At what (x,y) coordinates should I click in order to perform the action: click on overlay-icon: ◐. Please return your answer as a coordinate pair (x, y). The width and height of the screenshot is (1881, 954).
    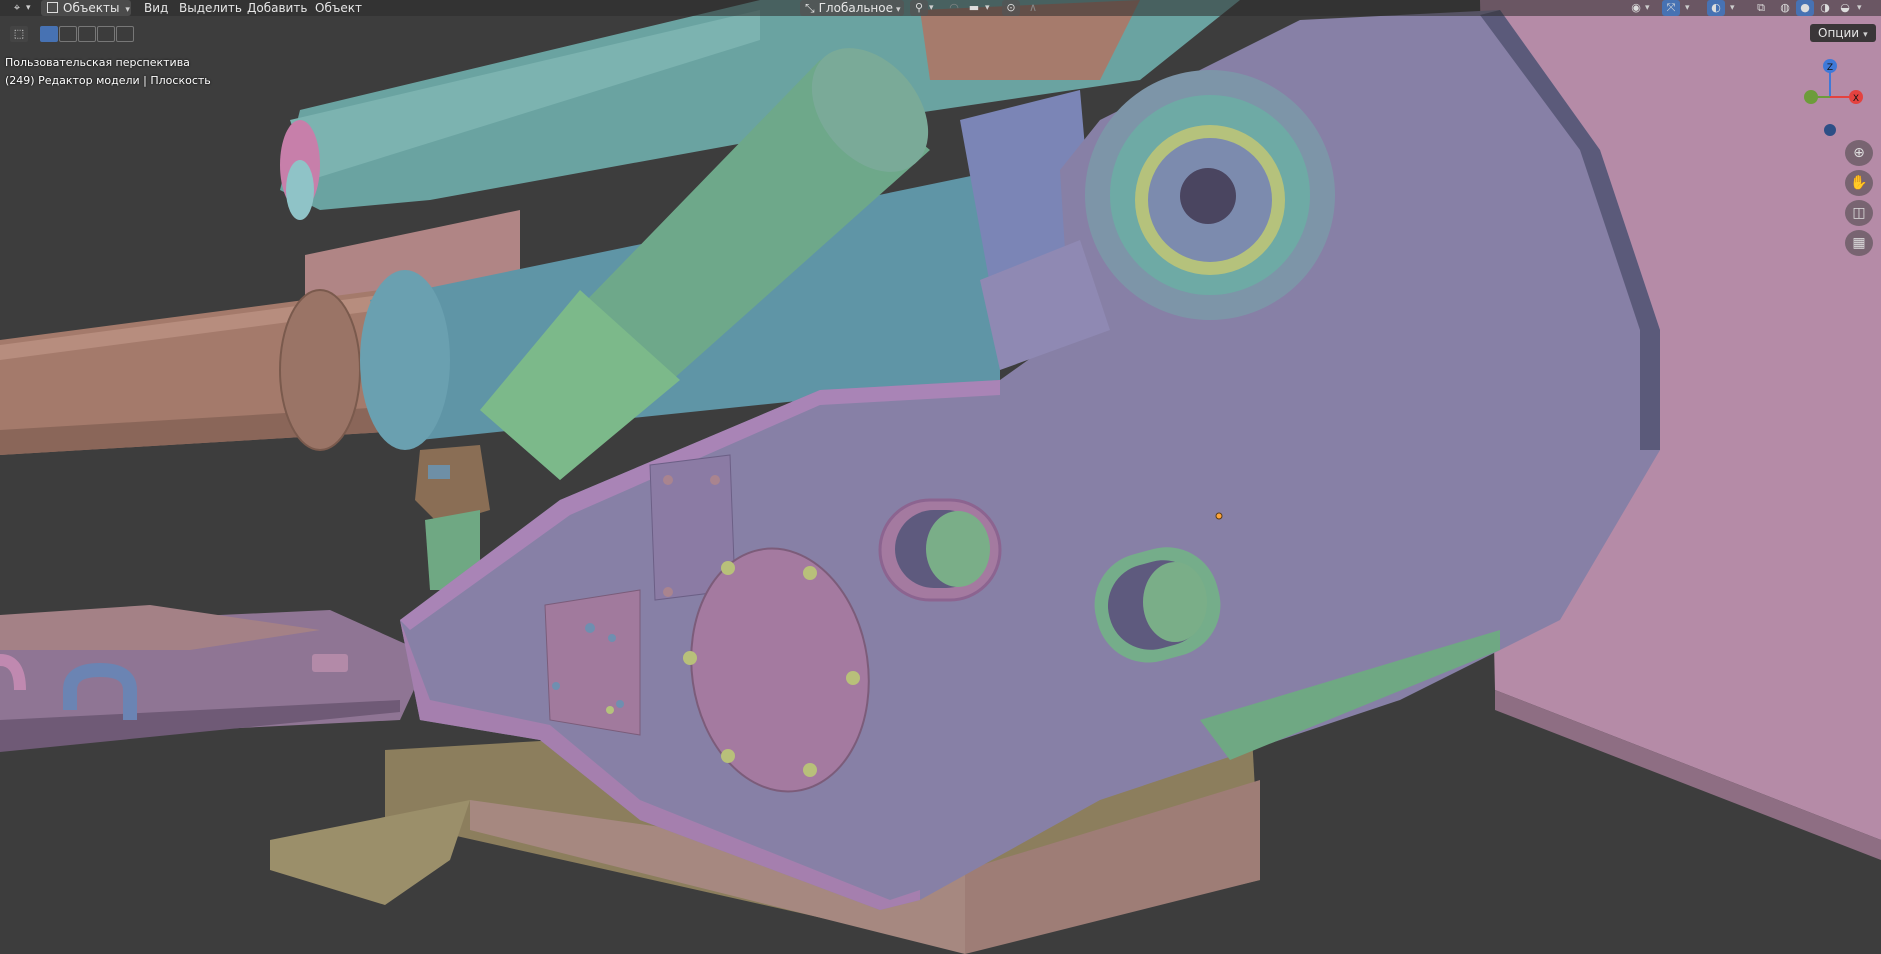
    Looking at the image, I should click on (1716, 8).